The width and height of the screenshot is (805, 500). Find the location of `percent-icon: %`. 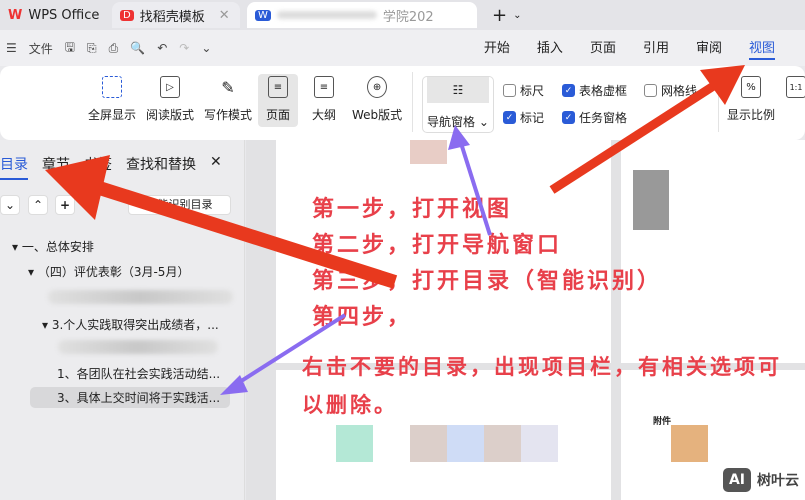

percent-icon: % is located at coordinates (751, 87).